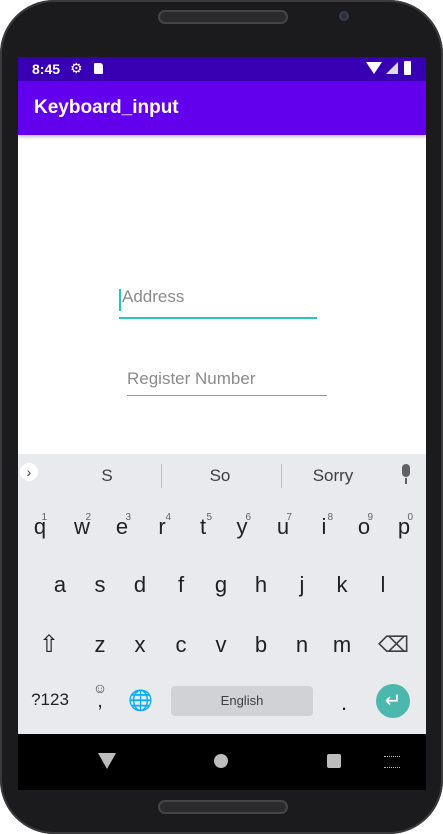 This screenshot has width=443, height=834. What do you see at coordinates (50, 700) in the screenshot?
I see `symbols-key: ?123` at bounding box center [50, 700].